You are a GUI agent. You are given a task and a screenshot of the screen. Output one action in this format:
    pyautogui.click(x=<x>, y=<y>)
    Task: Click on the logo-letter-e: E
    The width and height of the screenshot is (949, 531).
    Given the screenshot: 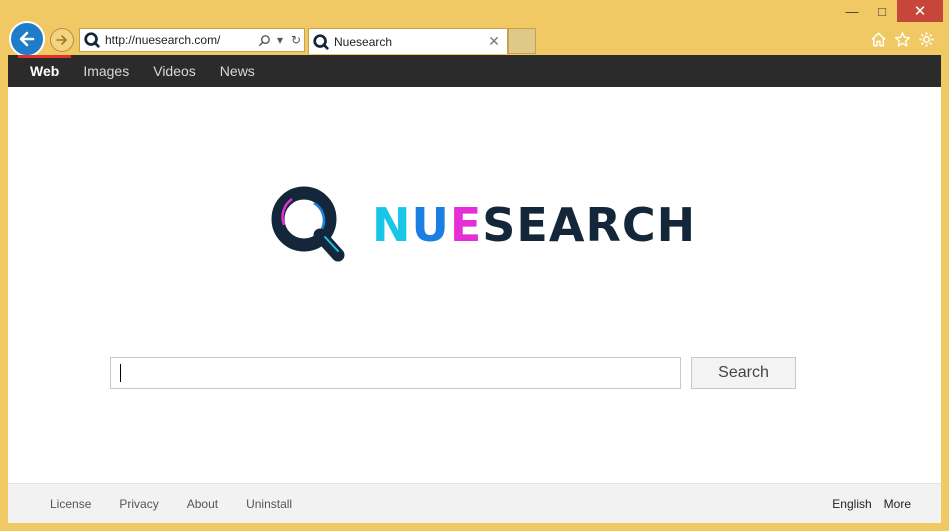 What is the action you would take?
    pyautogui.click(x=466, y=225)
    